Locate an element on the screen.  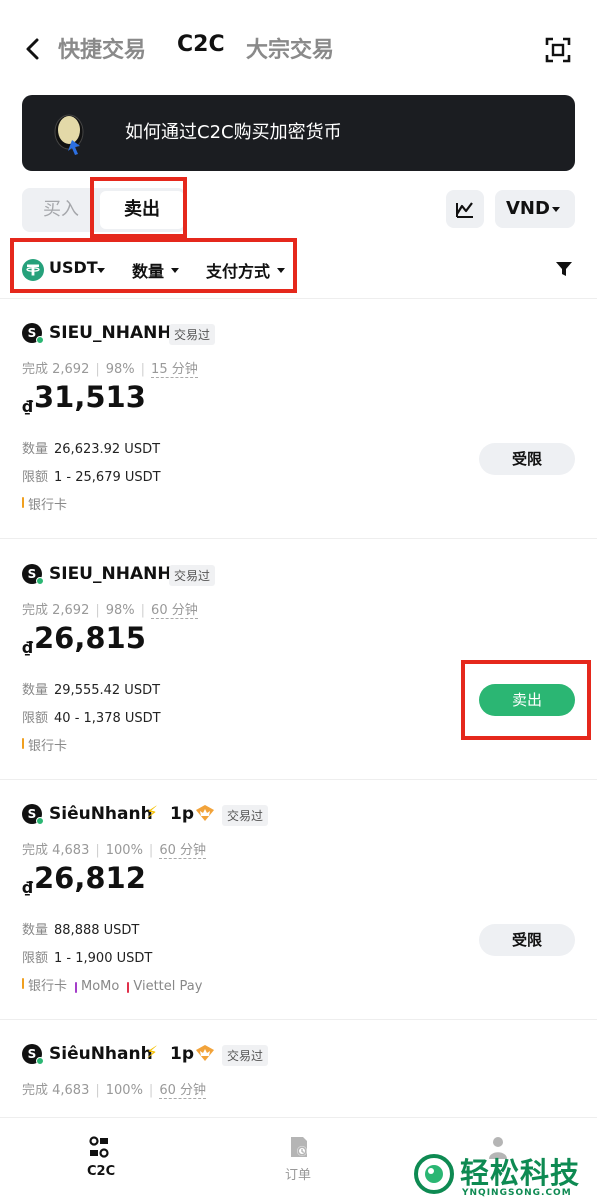
payment-method: Viettel Pay is located at coordinates (164, 986).